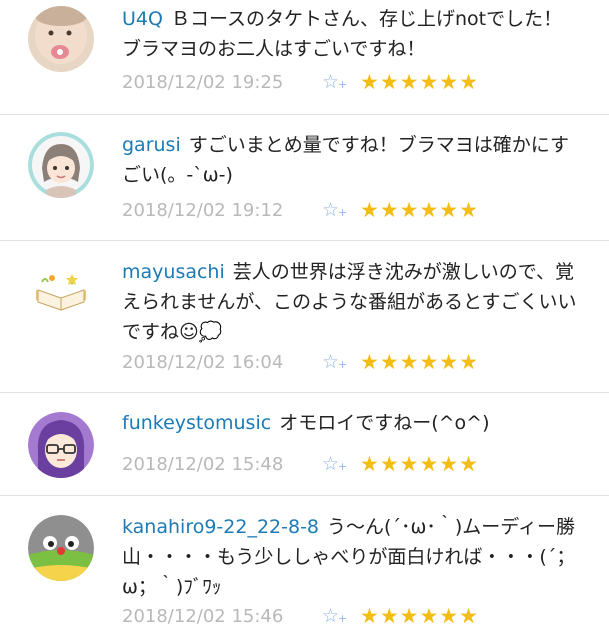 The width and height of the screenshot is (609, 640). Describe the element at coordinates (222, 616) in the screenshot. I see `comment-timestamp: 2018/12/02 15:46` at that location.